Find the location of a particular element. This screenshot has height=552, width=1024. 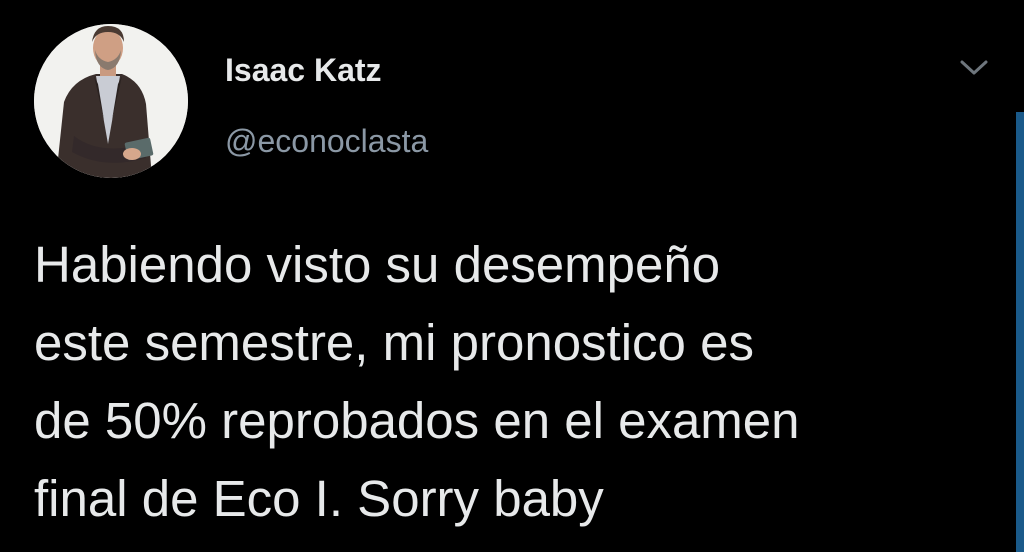

author-display-name: Isaac Katz is located at coordinates (303, 70).